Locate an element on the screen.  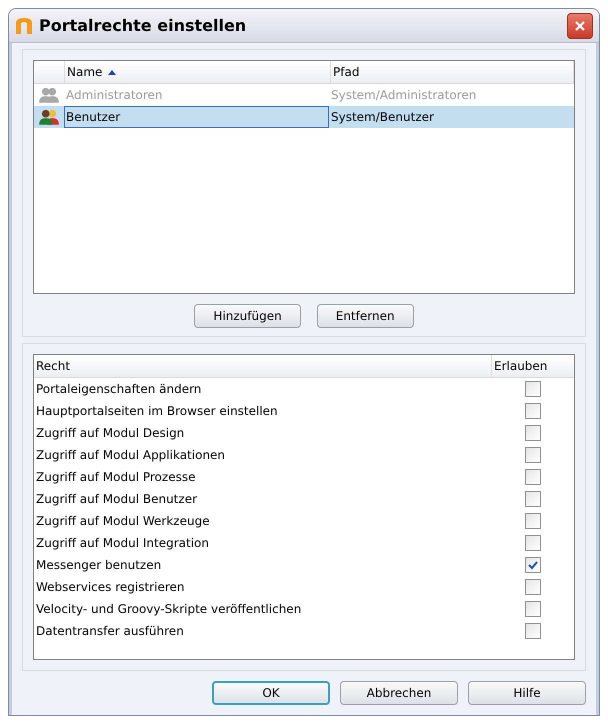
checkmark-icon is located at coordinates (533, 565).